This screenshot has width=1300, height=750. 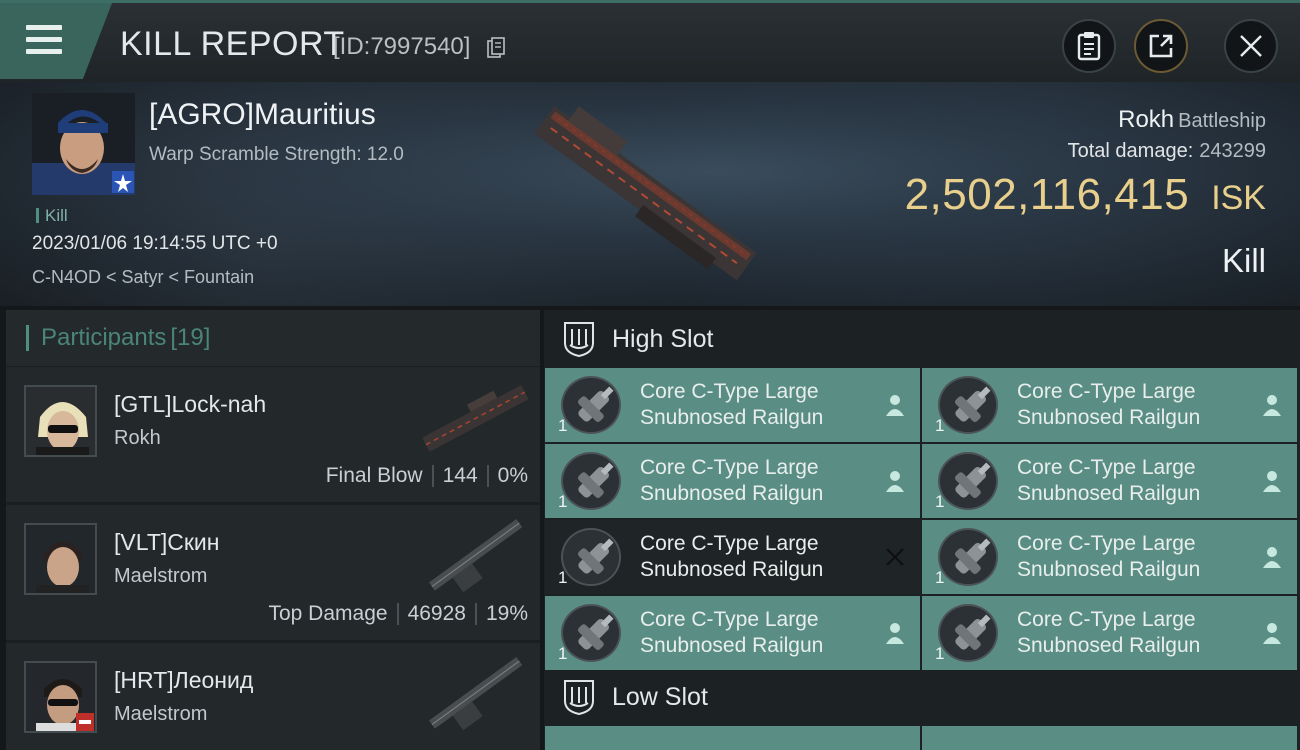 I want to click on victim-name: [AGRO]Mauritius, so click(x=262, y=115).